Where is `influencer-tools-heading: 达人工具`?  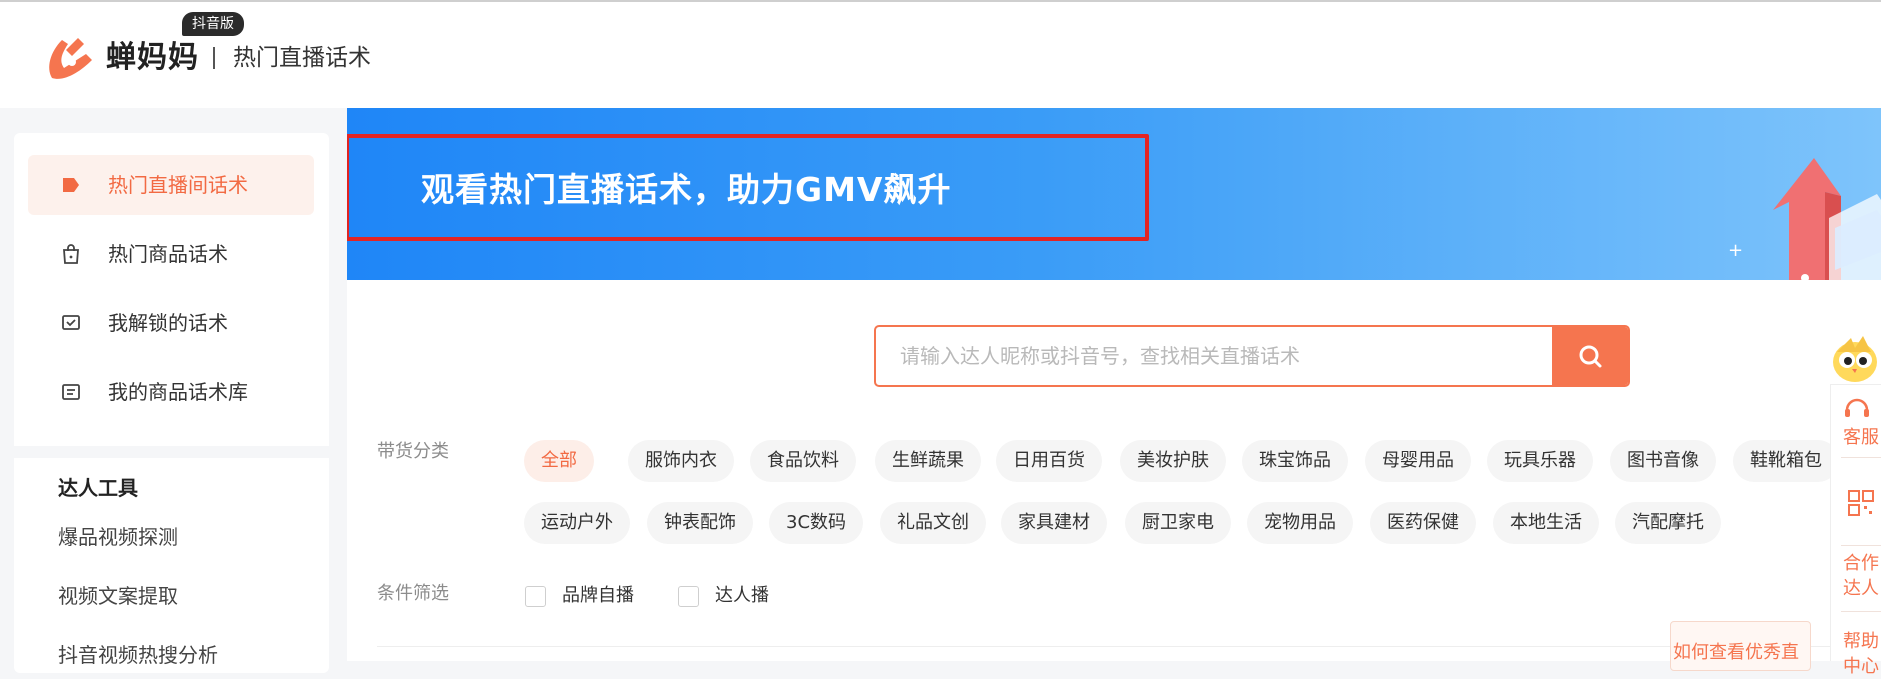
influencer-tools-heading: 达人工具 is located at coordinates (98, 488).